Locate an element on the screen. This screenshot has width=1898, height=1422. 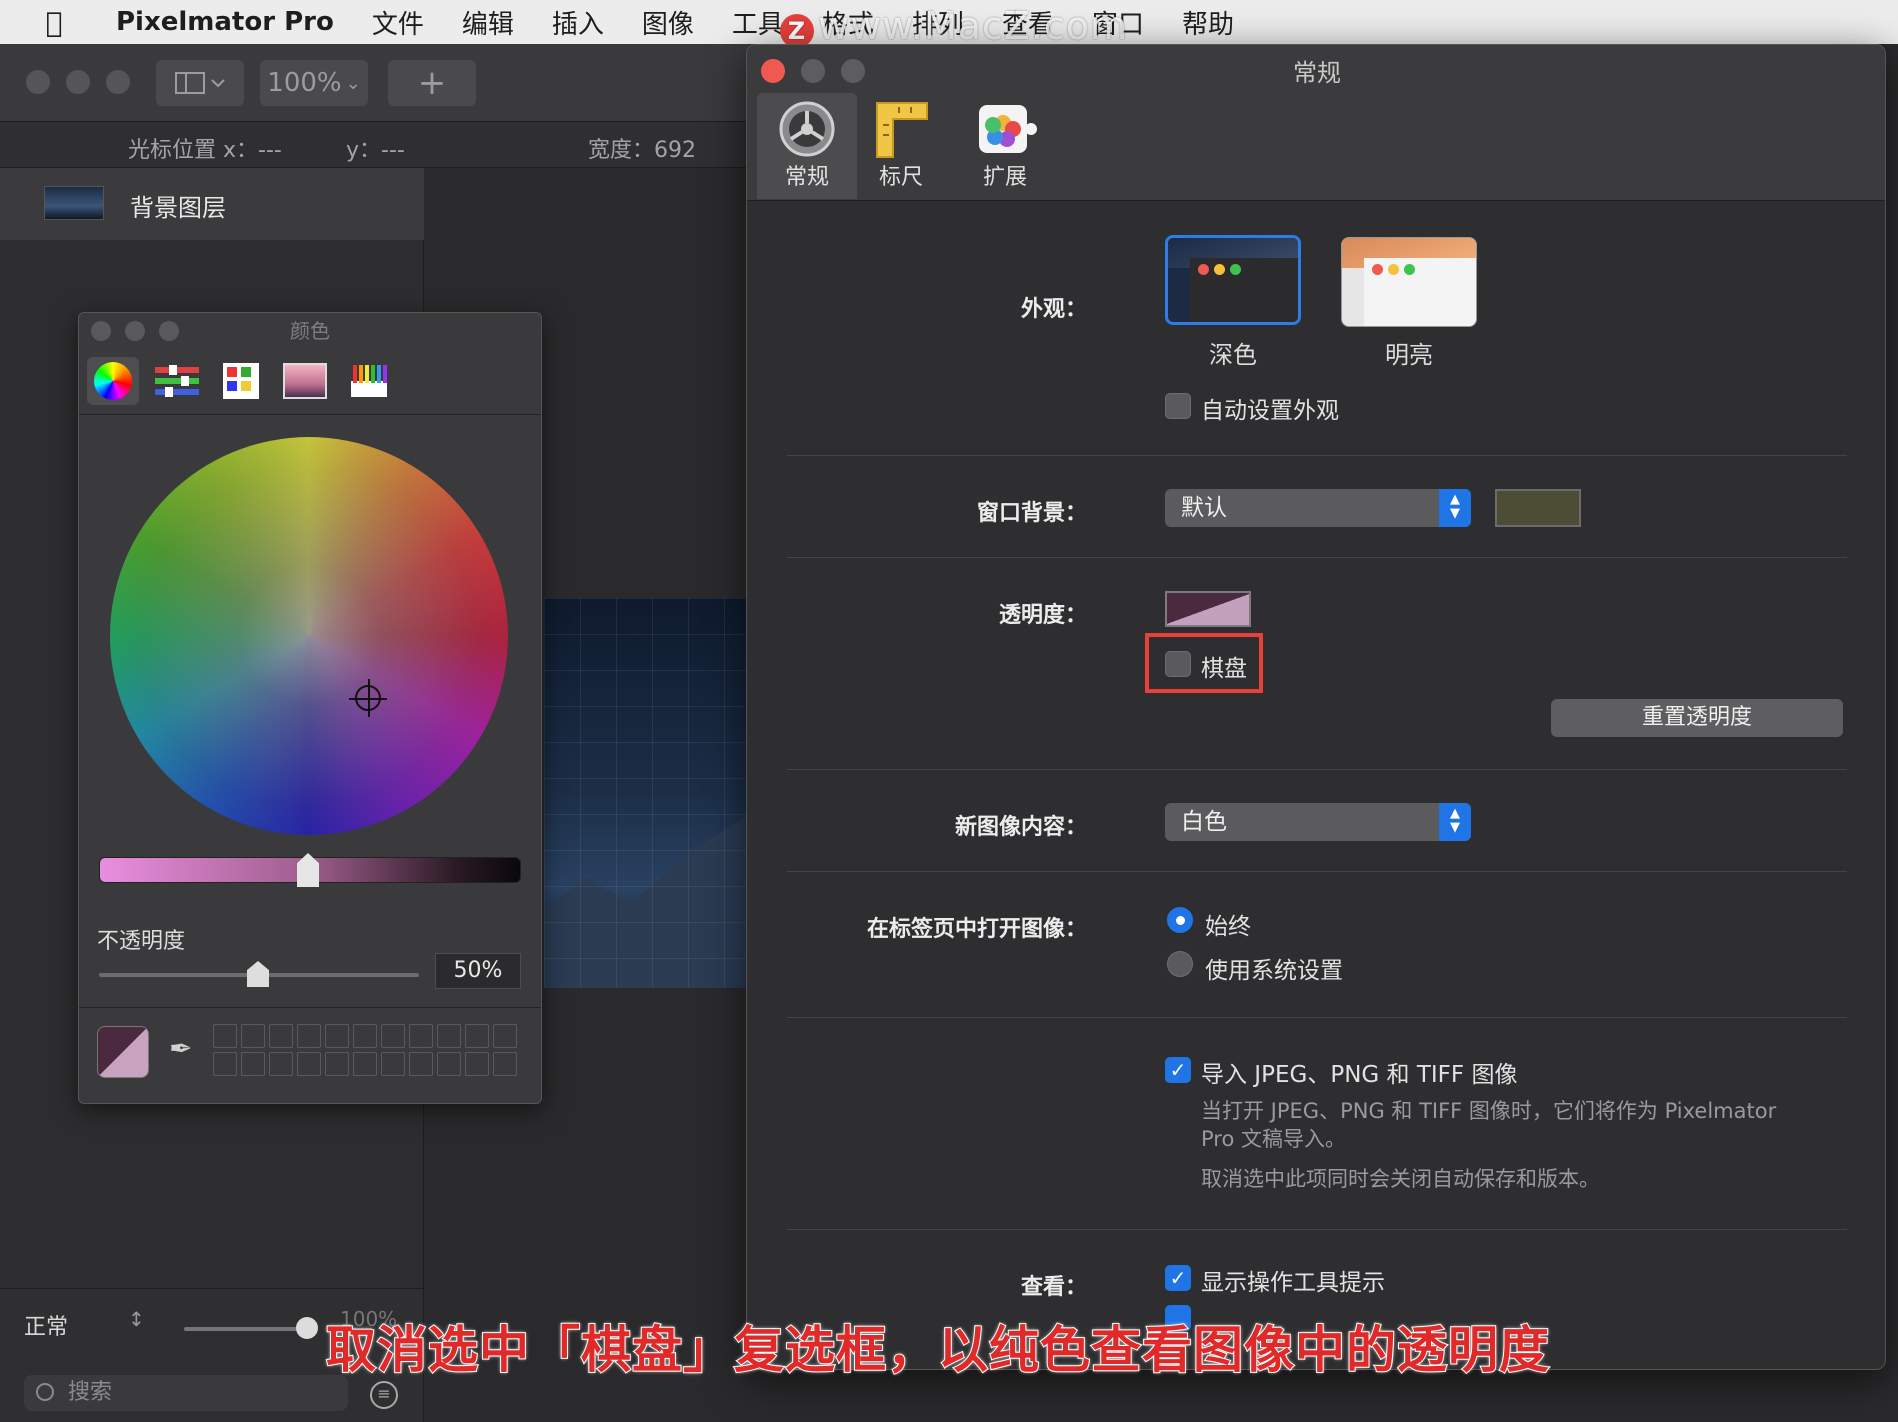
appearance-label: 外观： is located at coordinates (1053, 309).